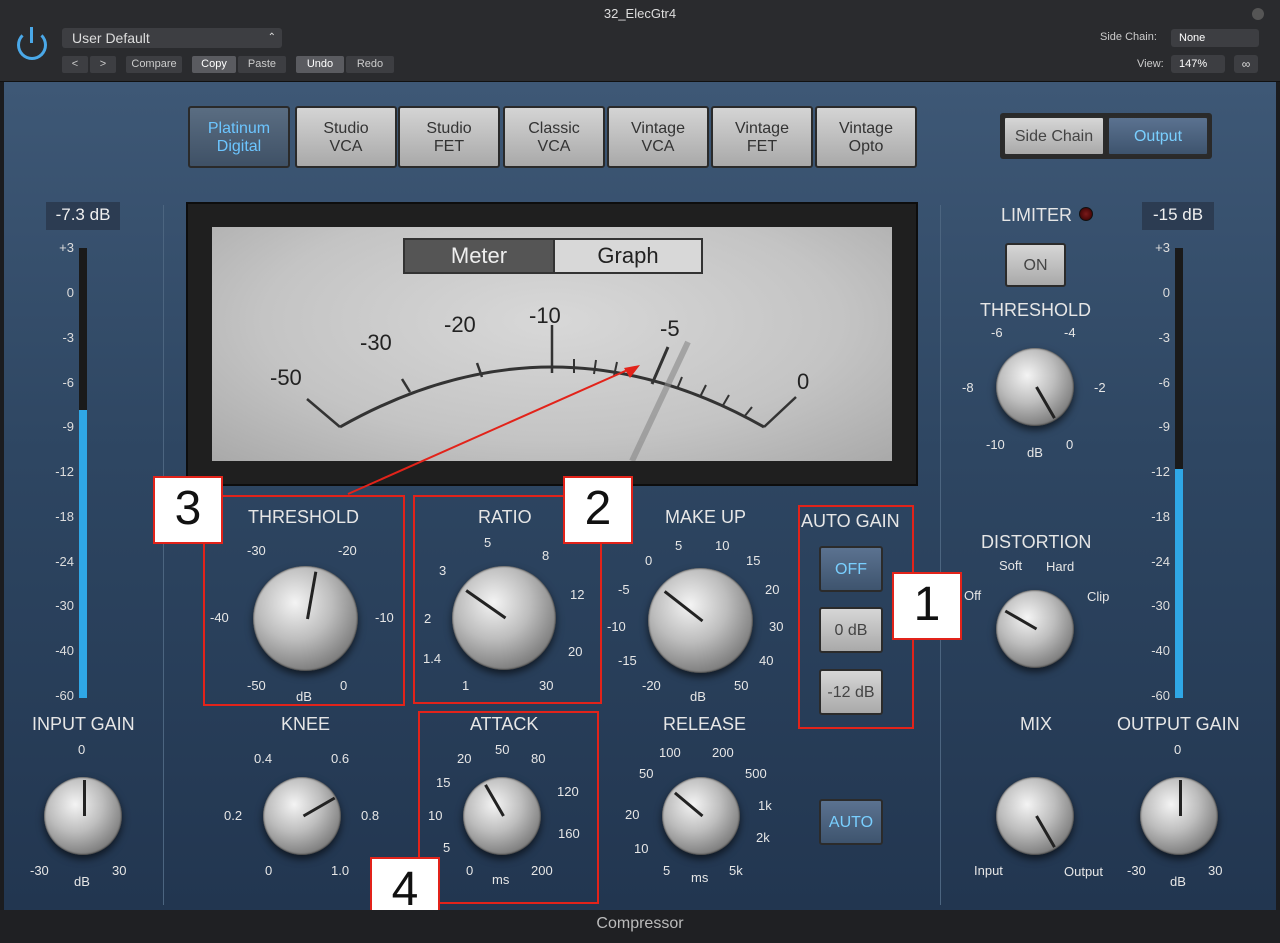 This screenshot has width=1280, height=943. Describe the element at coordinates (1158, 136) in the screenshot. I see `output-button: Output` at that location.